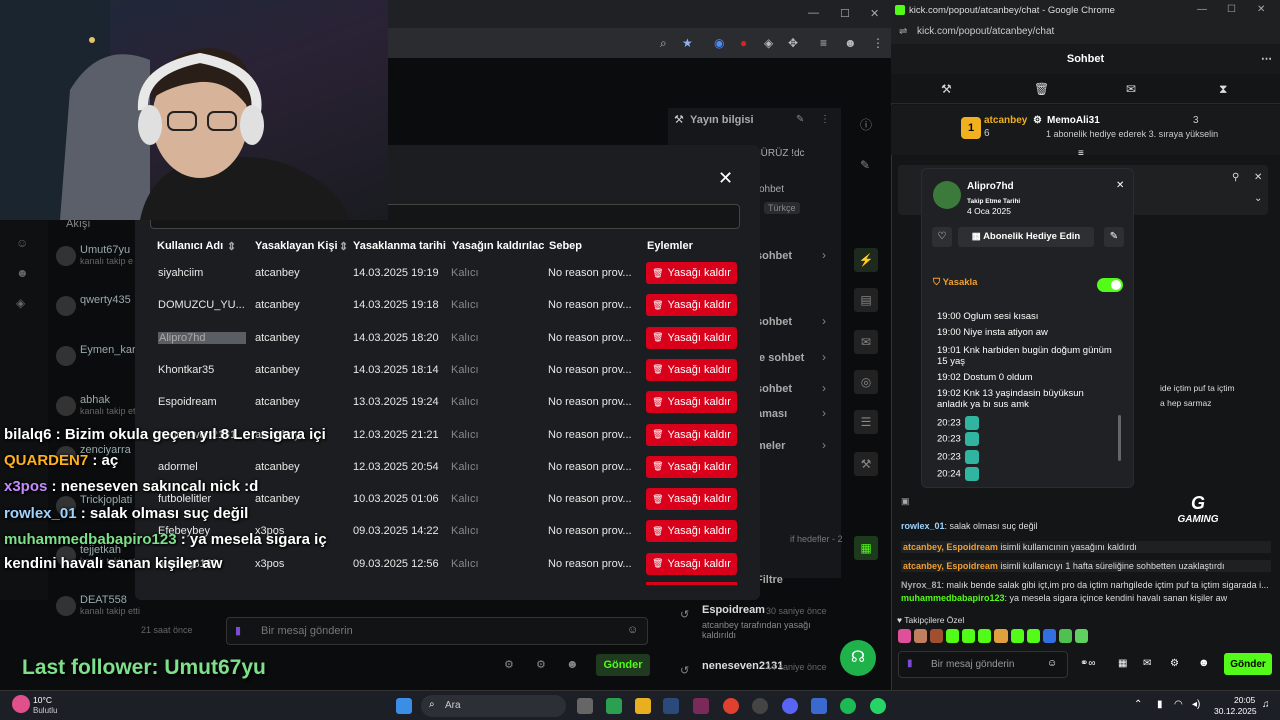  What do you see at coordinates (22, 243) in the screenshot?
I see `person-icon: ☺` at bounding box center [22, 243].